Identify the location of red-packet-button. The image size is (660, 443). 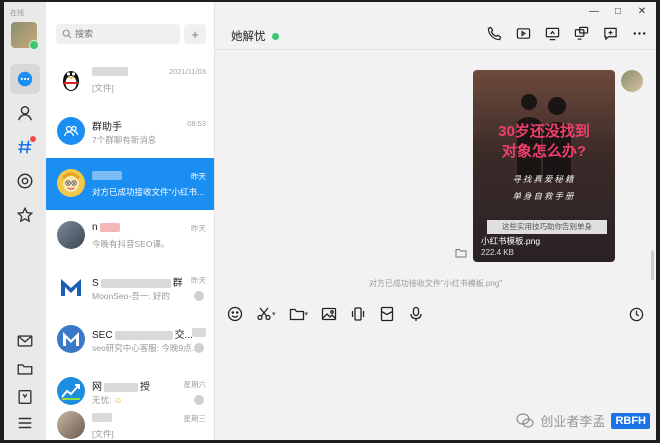
(387, 314).